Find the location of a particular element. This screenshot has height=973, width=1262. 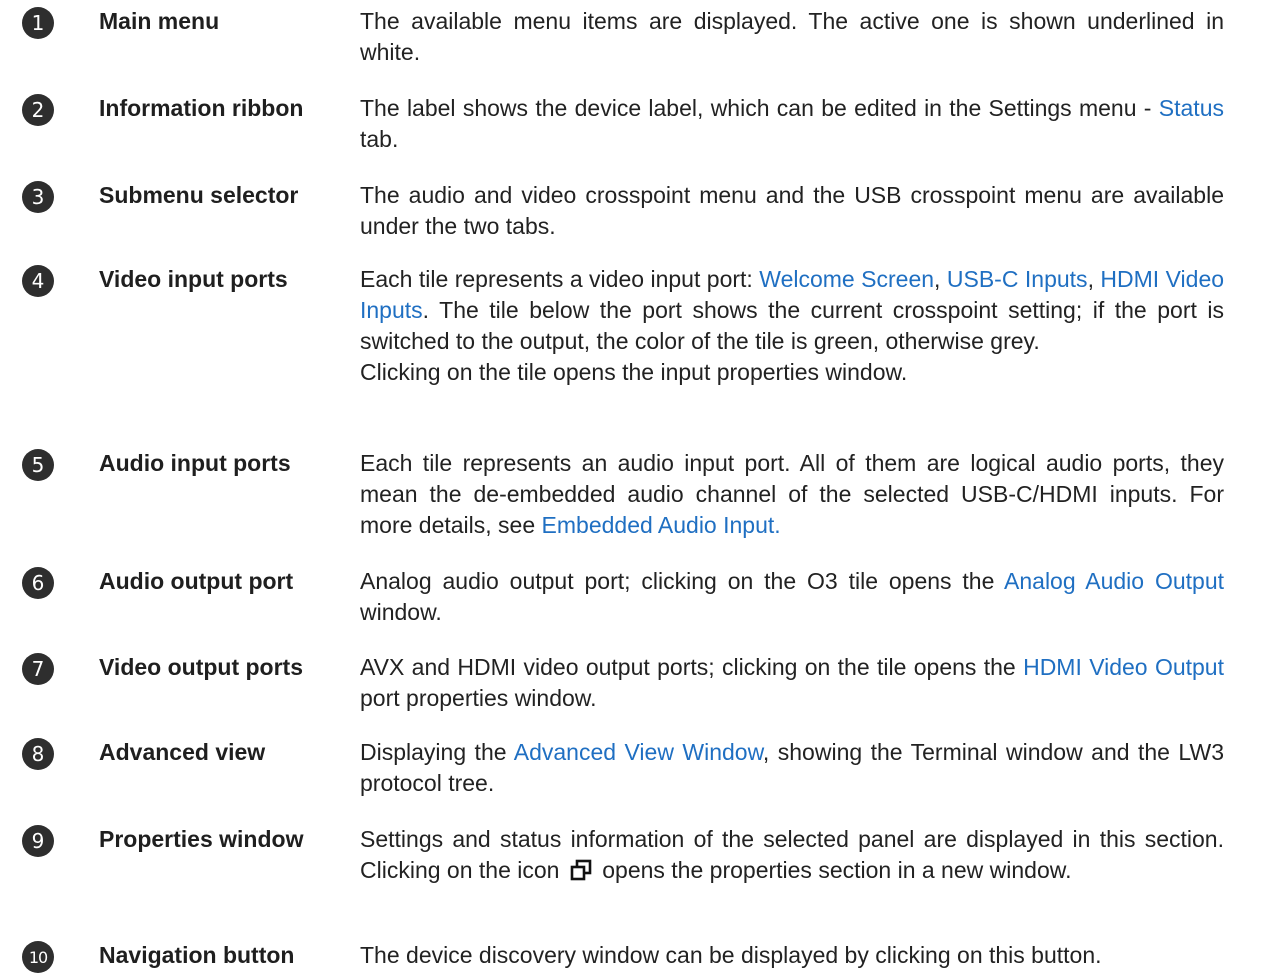

callout-number-badge: 5 is located at coordinates (38, 465).